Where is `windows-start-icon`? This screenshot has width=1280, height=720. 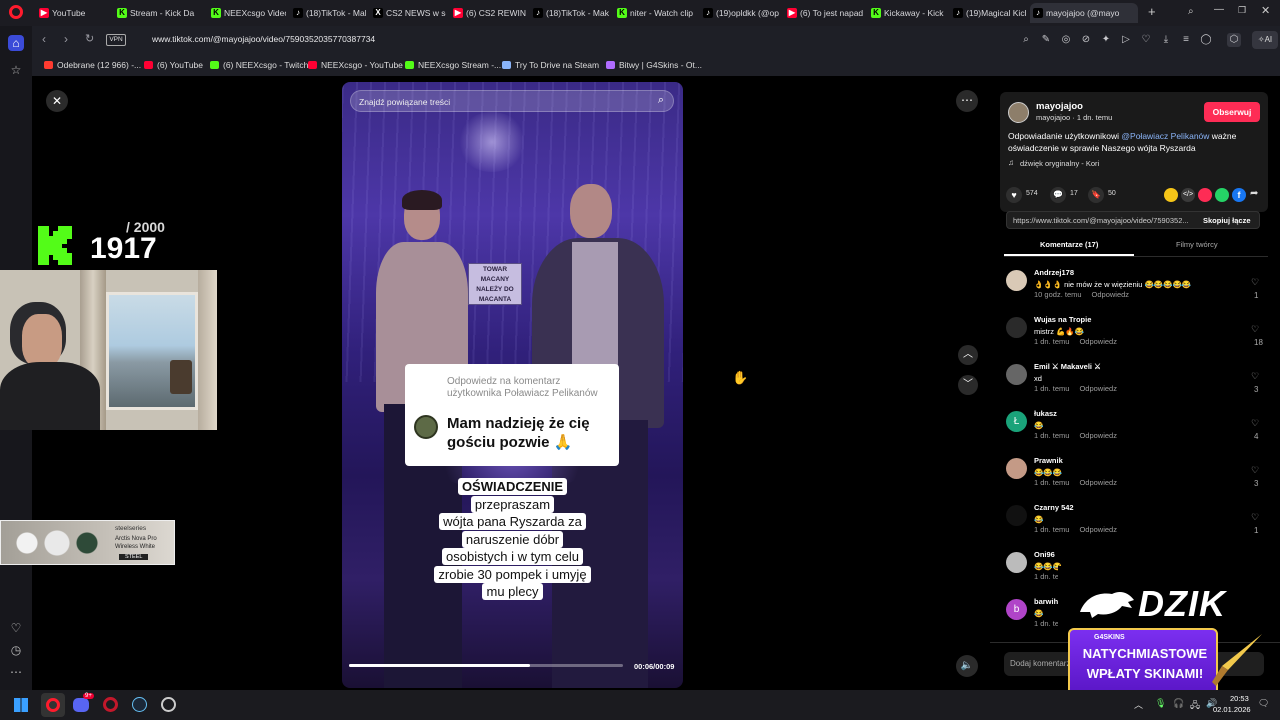 windows-start-icon is located at coordinates (21, 705).